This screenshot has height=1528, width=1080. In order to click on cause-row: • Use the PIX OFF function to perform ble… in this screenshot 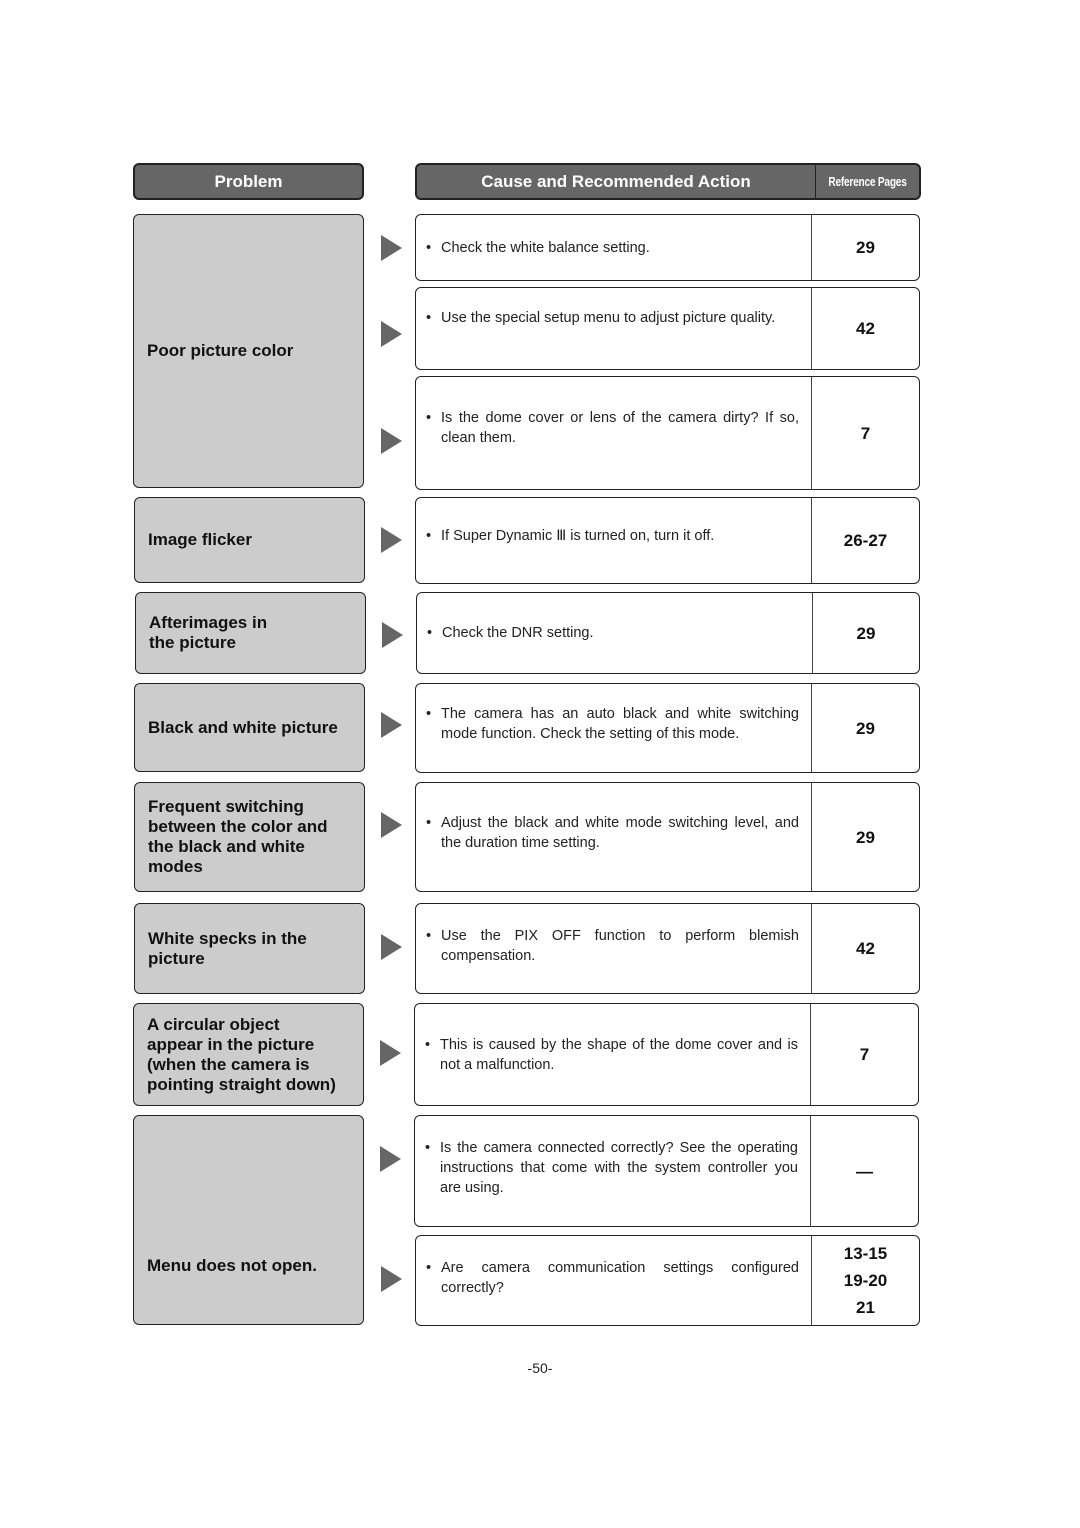, I will do `click(667, 948)`.